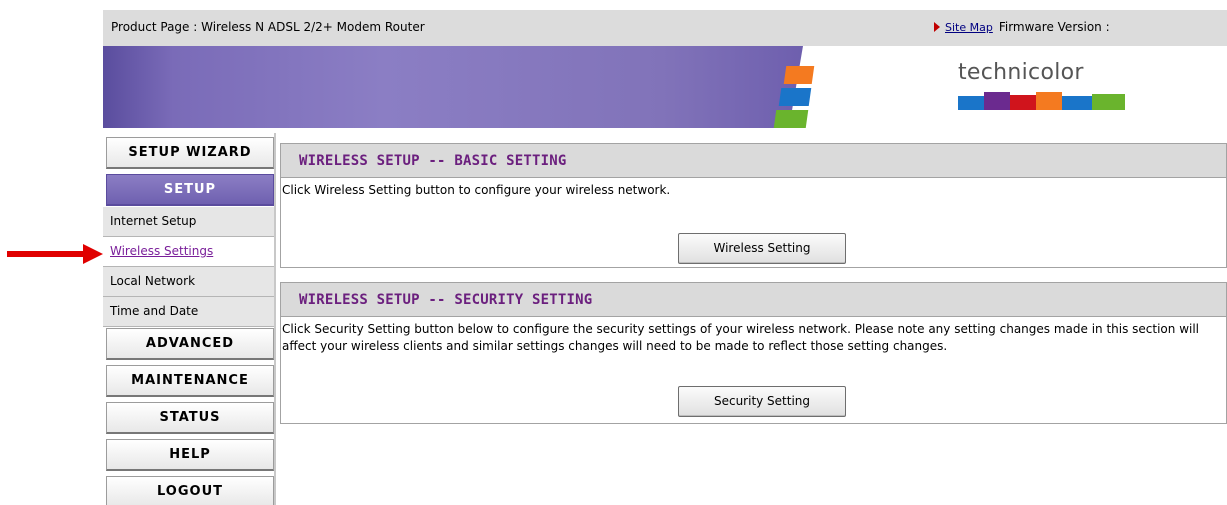 The height and width of the screenshot is (505, 1227). What do you see at coordinates (791, 119) in the screenshot?
I see `banner-stripe-green` at bounding box center [791, 119].